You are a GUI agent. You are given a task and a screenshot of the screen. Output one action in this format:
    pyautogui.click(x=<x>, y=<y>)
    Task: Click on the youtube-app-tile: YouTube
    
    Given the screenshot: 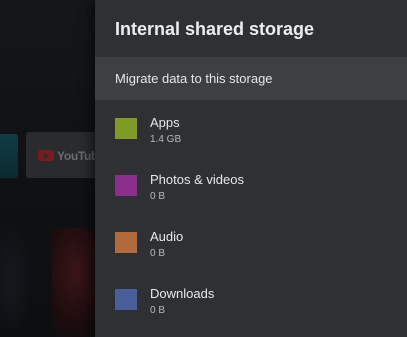 What is the action you would take?
    pyautogui.click(x=60, y=155)
    